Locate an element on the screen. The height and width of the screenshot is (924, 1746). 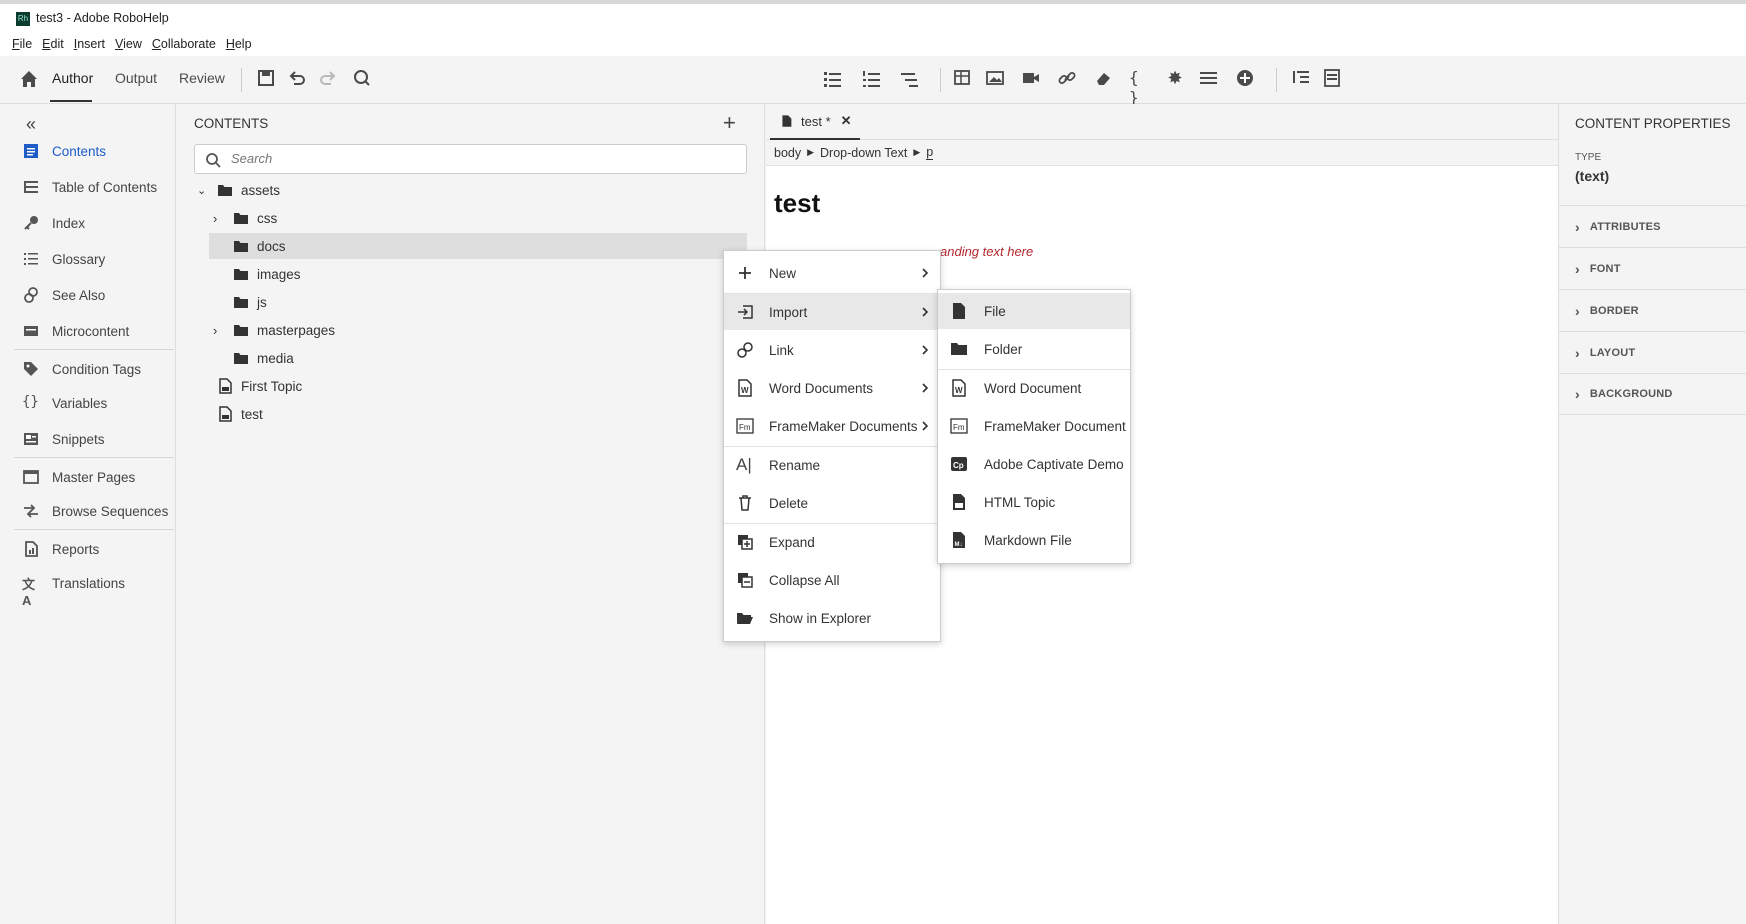
chevron-down-icon: ⌄ is located at coordinates (204, 190).